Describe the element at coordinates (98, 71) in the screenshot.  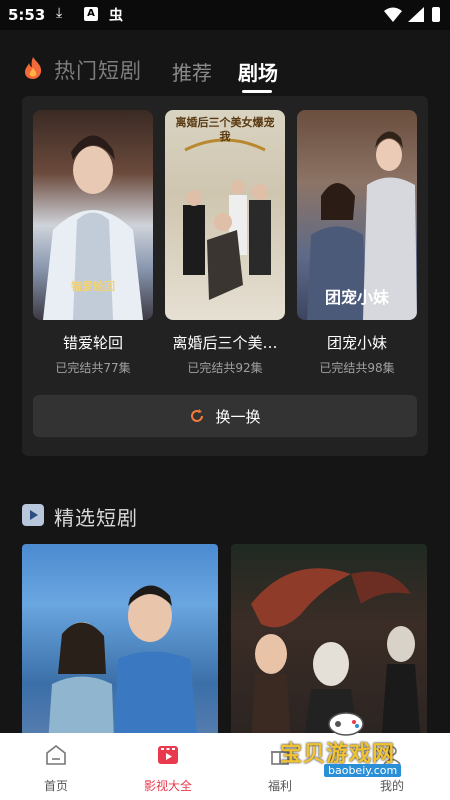
I see `section-title-hot: 热门短剧` at that location.